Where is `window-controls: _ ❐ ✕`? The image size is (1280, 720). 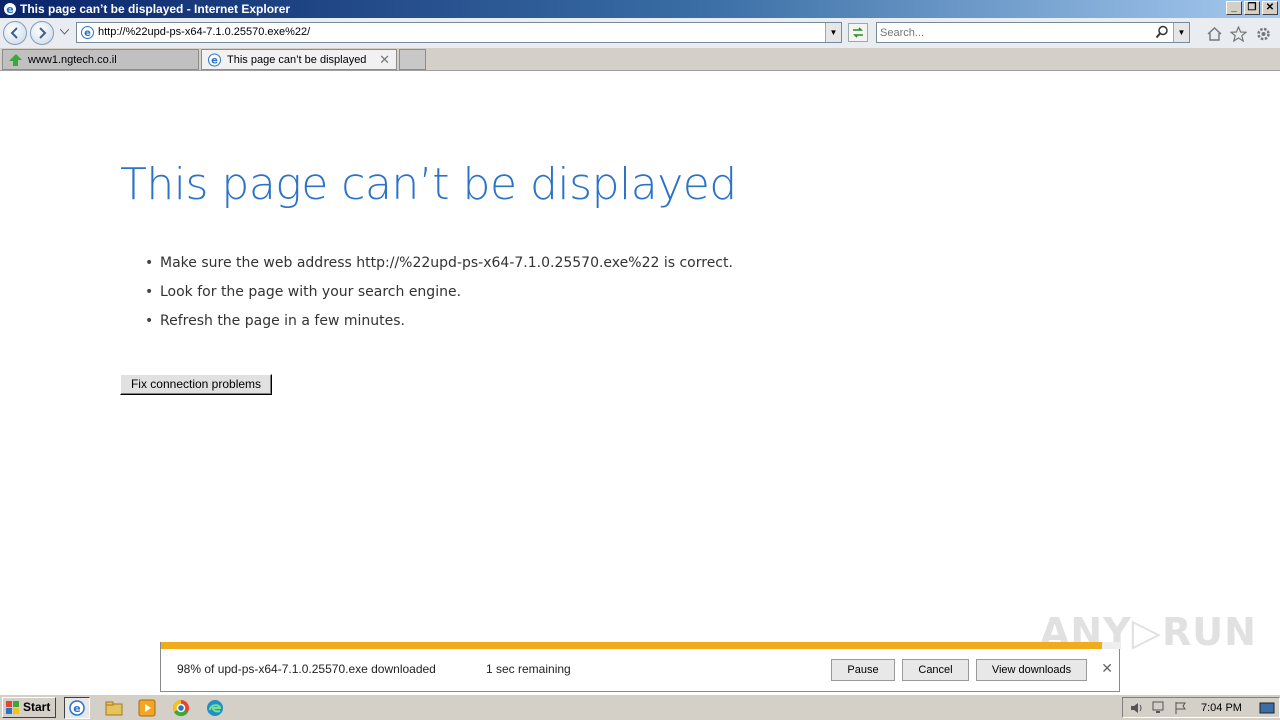 window-controls: _ ❐ ✕ is located at coordinates (1252, 8).